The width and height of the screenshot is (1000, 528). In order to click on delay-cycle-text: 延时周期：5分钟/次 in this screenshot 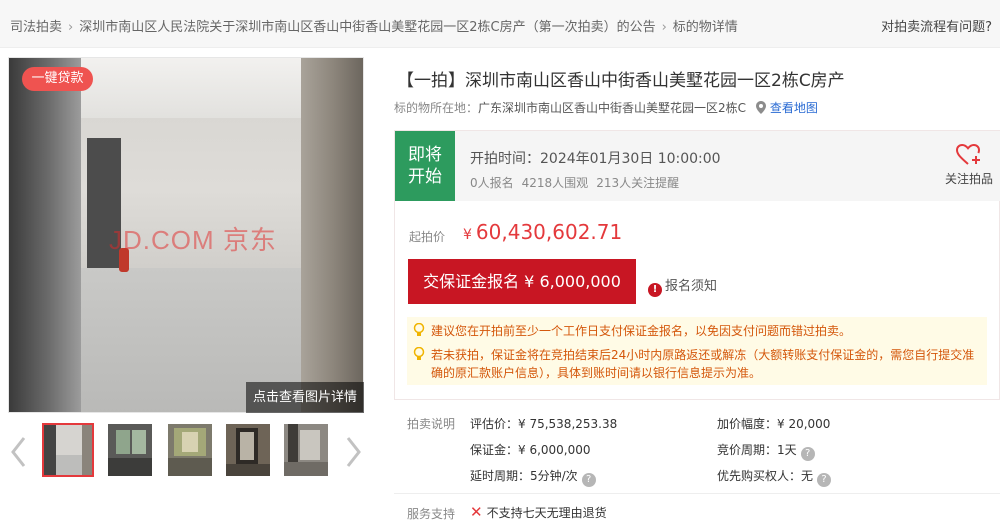, I will do `click(524, 476)`.